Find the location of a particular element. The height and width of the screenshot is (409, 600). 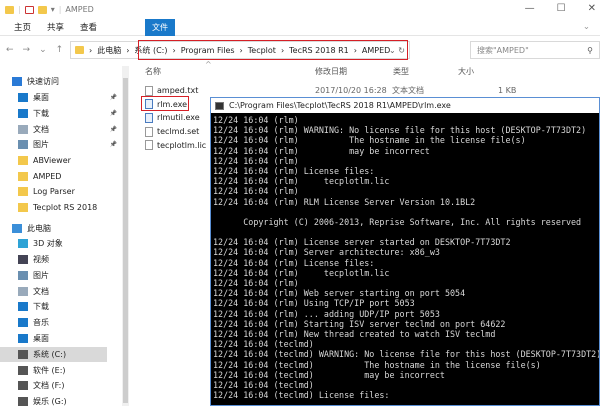

sidebar-item-label: 文档 (F:) is located at coordinates (49, 385).